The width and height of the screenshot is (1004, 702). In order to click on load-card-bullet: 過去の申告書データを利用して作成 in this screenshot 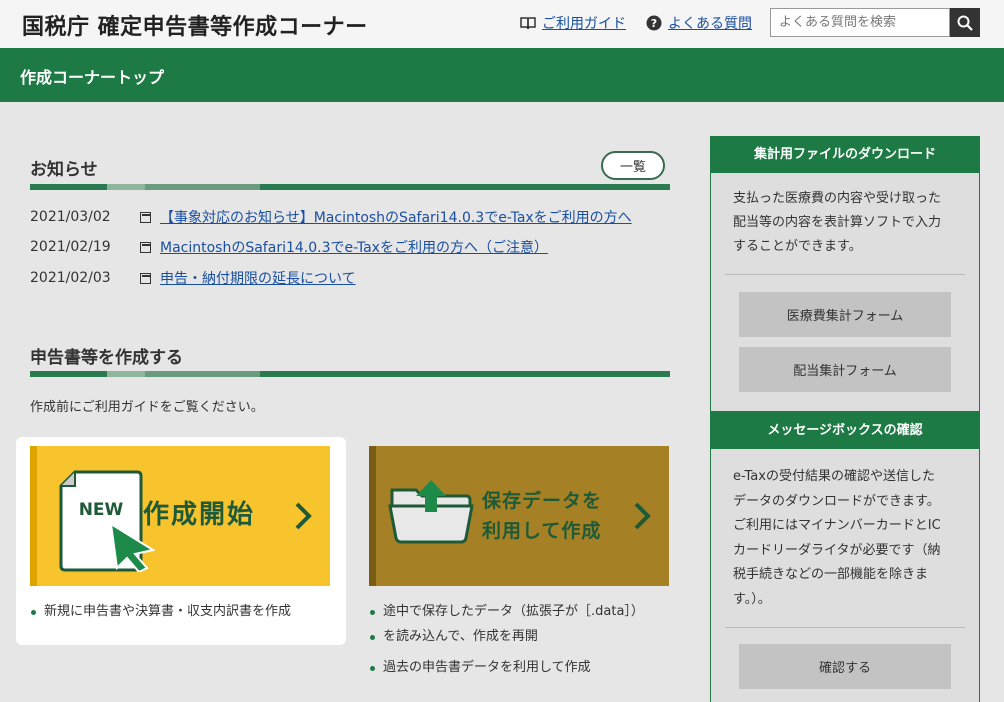, I will do `click(480, 668)`.